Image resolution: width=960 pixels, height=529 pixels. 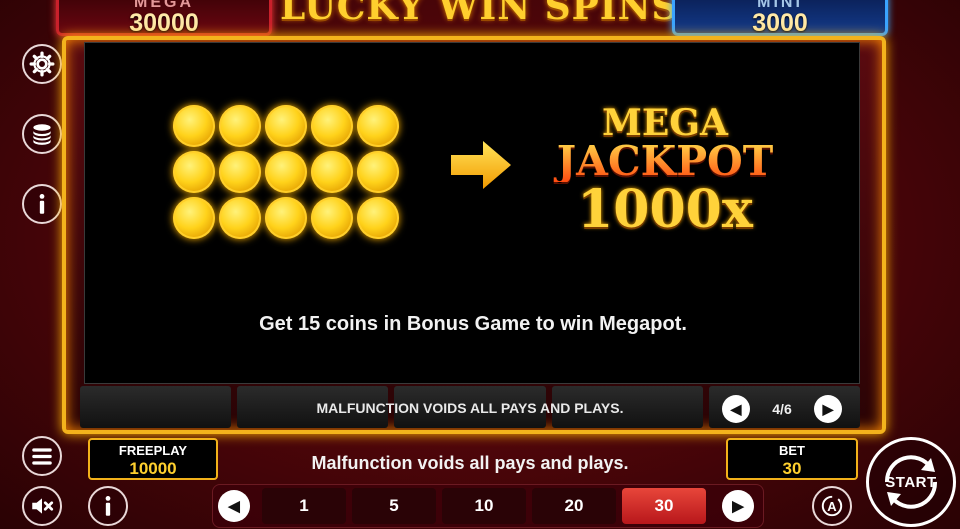 I want to click on bet-value: 30, so click(x=792, y=468).